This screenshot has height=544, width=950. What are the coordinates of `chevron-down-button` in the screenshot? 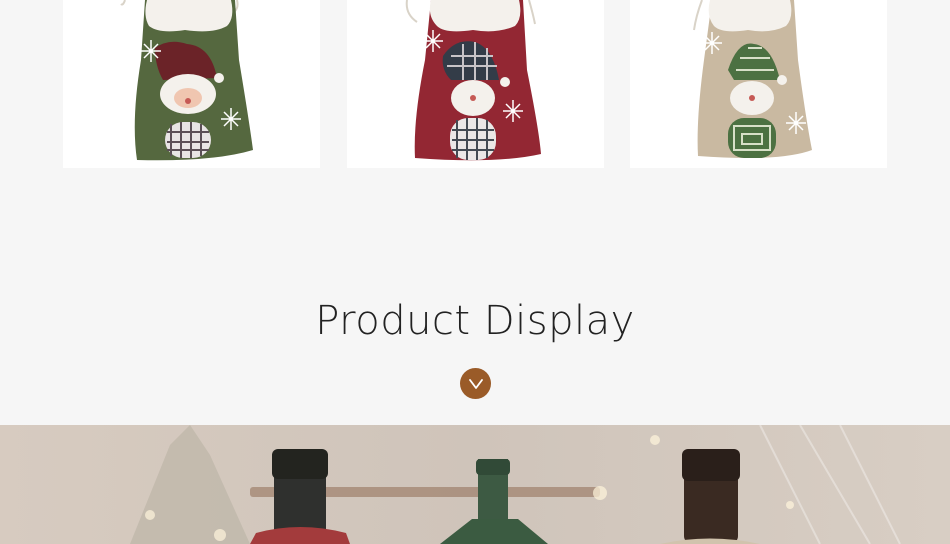 It's located at (475, 383).